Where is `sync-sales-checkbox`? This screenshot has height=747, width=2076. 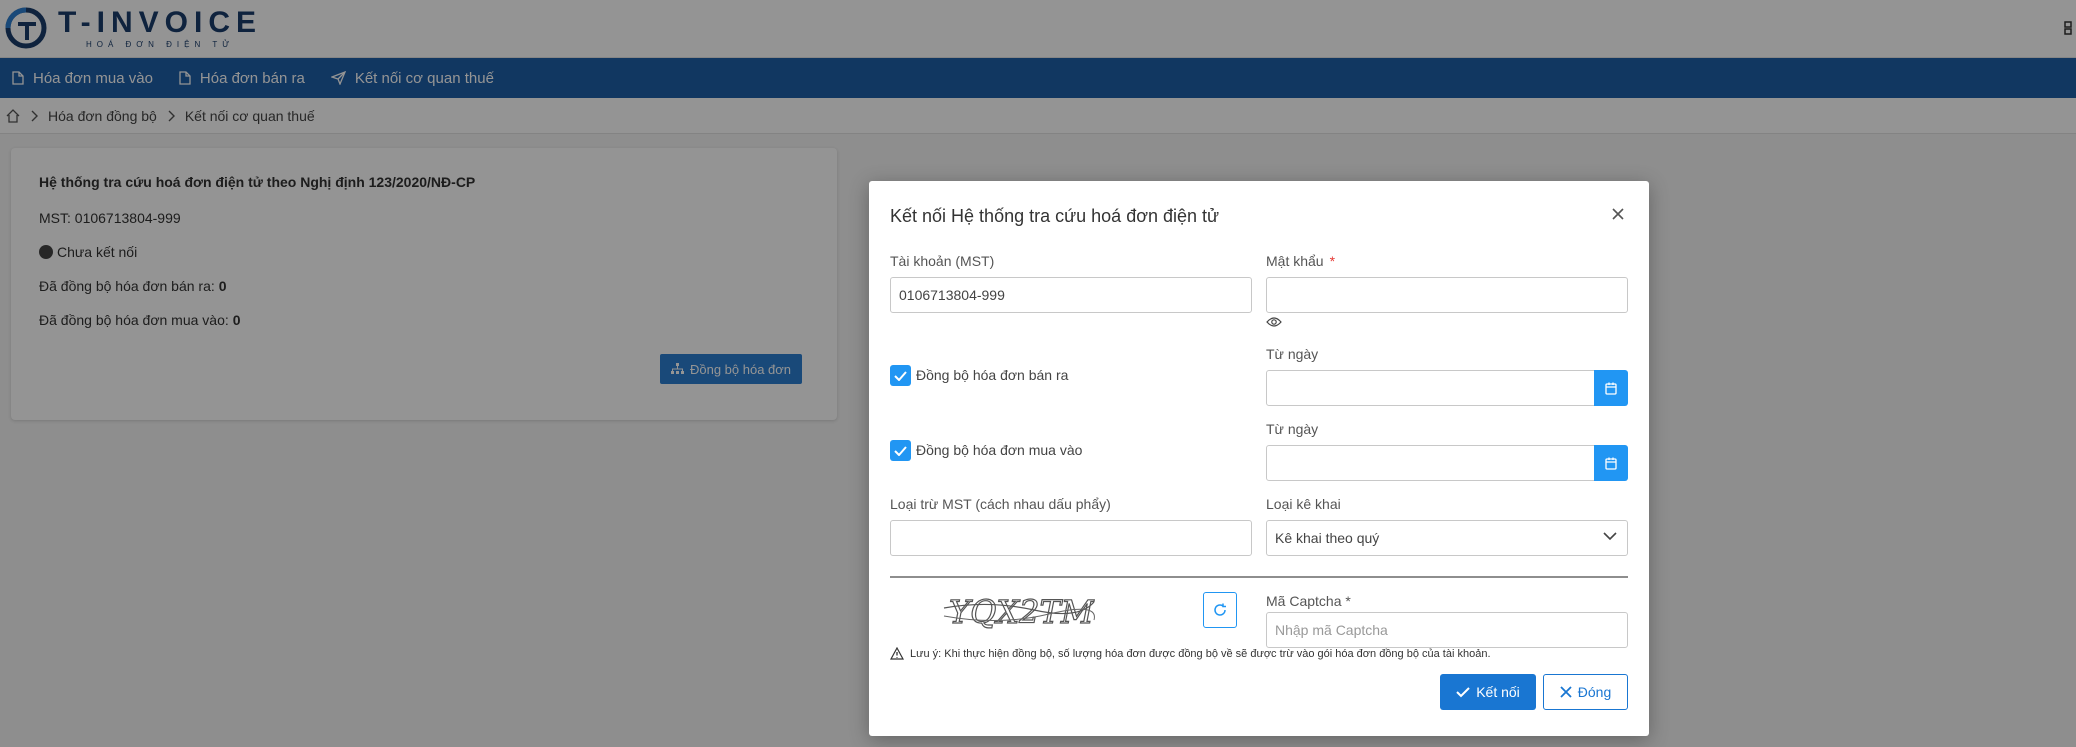
sync-sales-checkbox is located at coordinates (900, 375).